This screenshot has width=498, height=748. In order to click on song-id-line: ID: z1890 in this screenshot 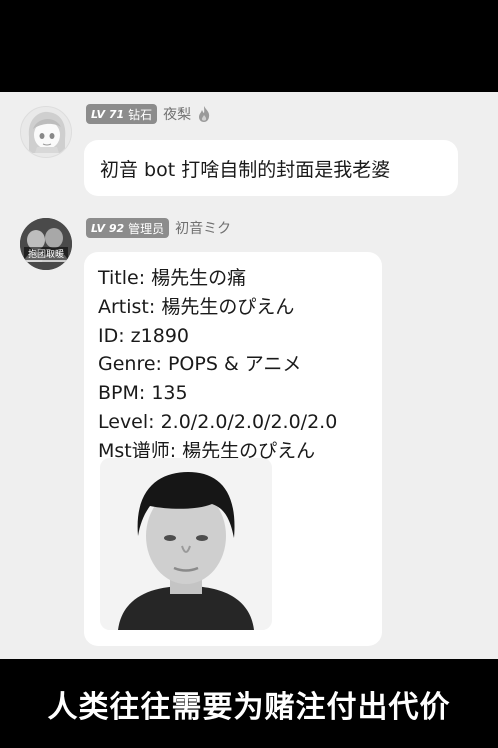, I will do `click(144, 335)`.